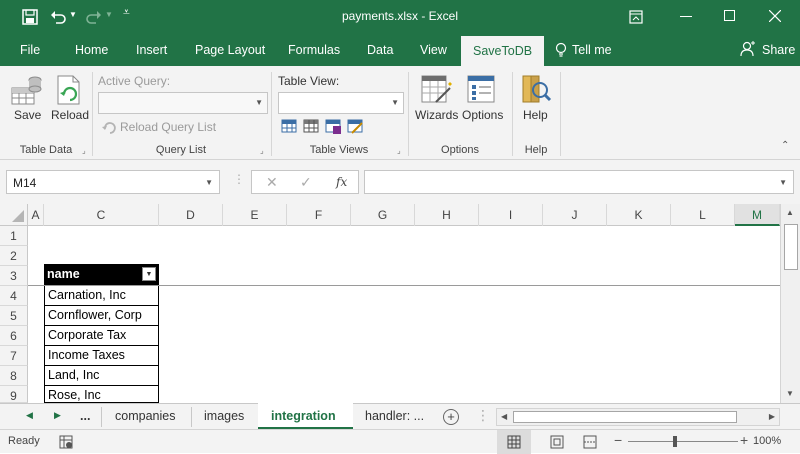 The height and width of the screenshot is (454, 800). What do you see at coordinates (775, 16) in the screenshot?
I see `close-icon` at bounding box center [775, 16].